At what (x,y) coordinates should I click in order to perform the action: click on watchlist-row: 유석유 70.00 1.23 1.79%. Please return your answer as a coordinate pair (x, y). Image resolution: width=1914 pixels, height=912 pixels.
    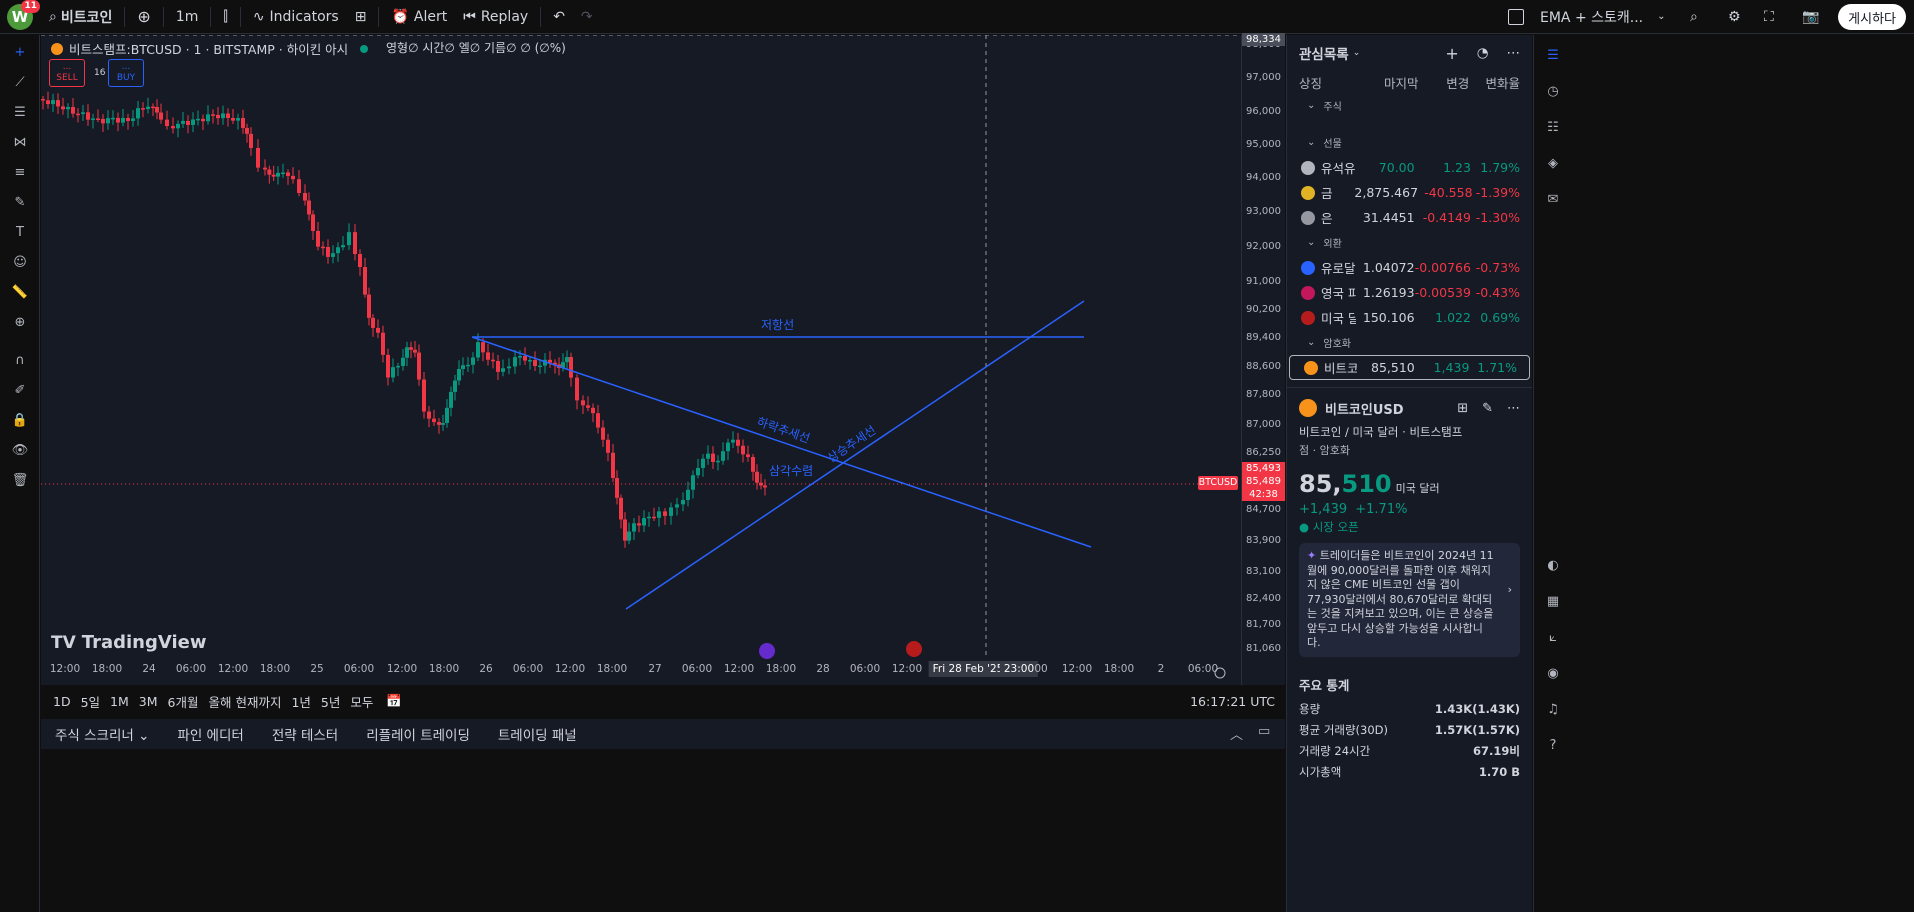
    Looking at the image, I should click on (1409, 167).